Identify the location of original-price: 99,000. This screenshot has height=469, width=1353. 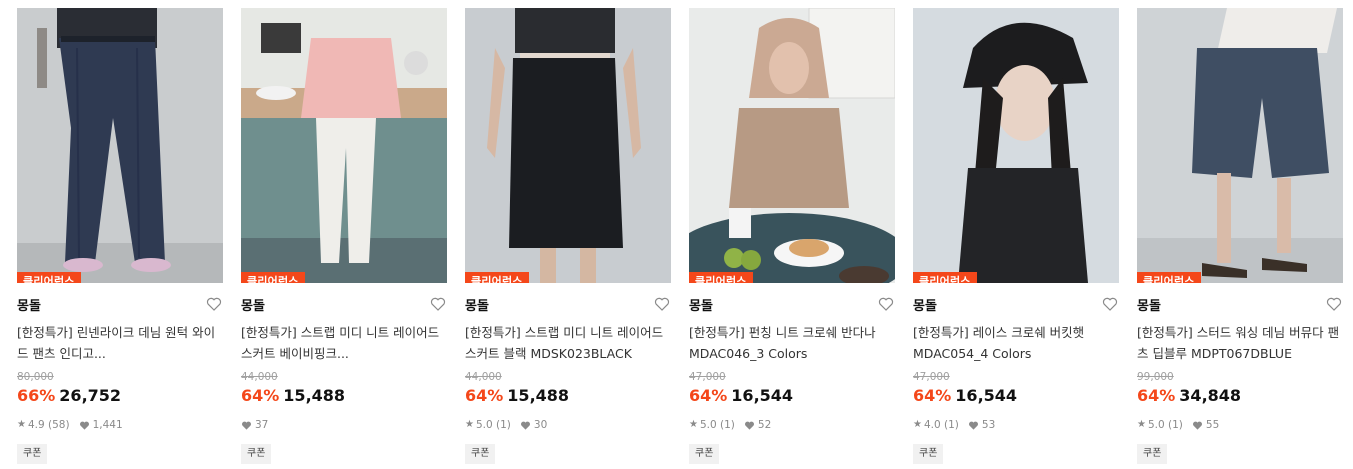
(1155, 377).